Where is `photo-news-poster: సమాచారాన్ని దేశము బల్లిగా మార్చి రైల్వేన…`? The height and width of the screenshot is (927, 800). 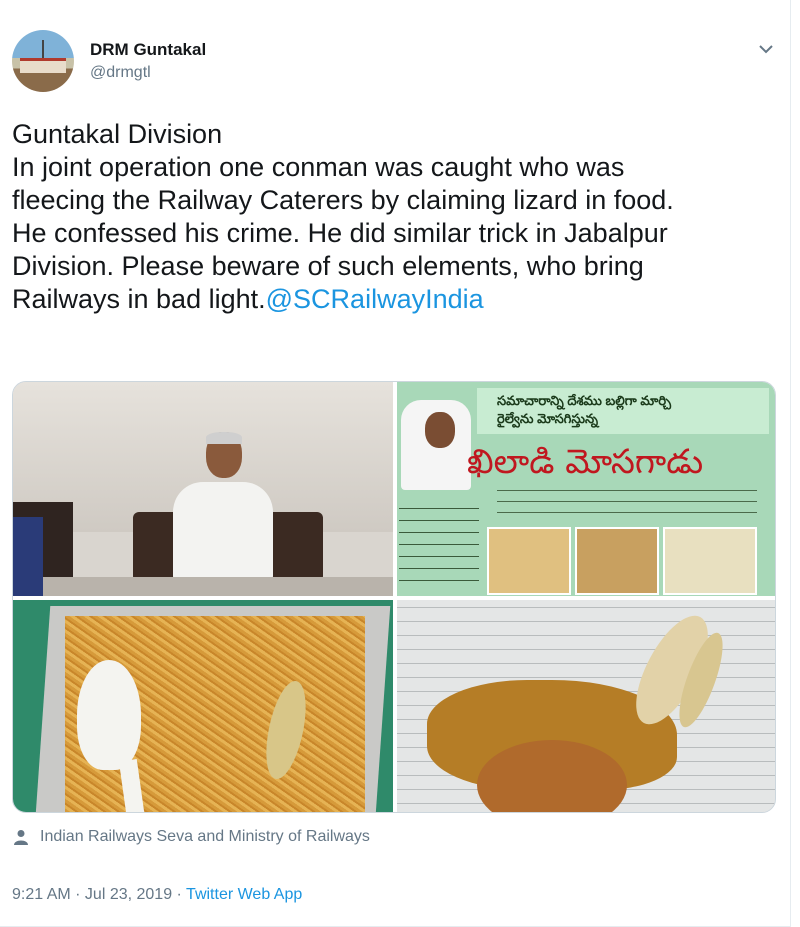
photo-news-poster: సమాచారాన్ని దేశము బల్లిగా మార్చి రైల్వేన… is located at coordinates (586, 489).